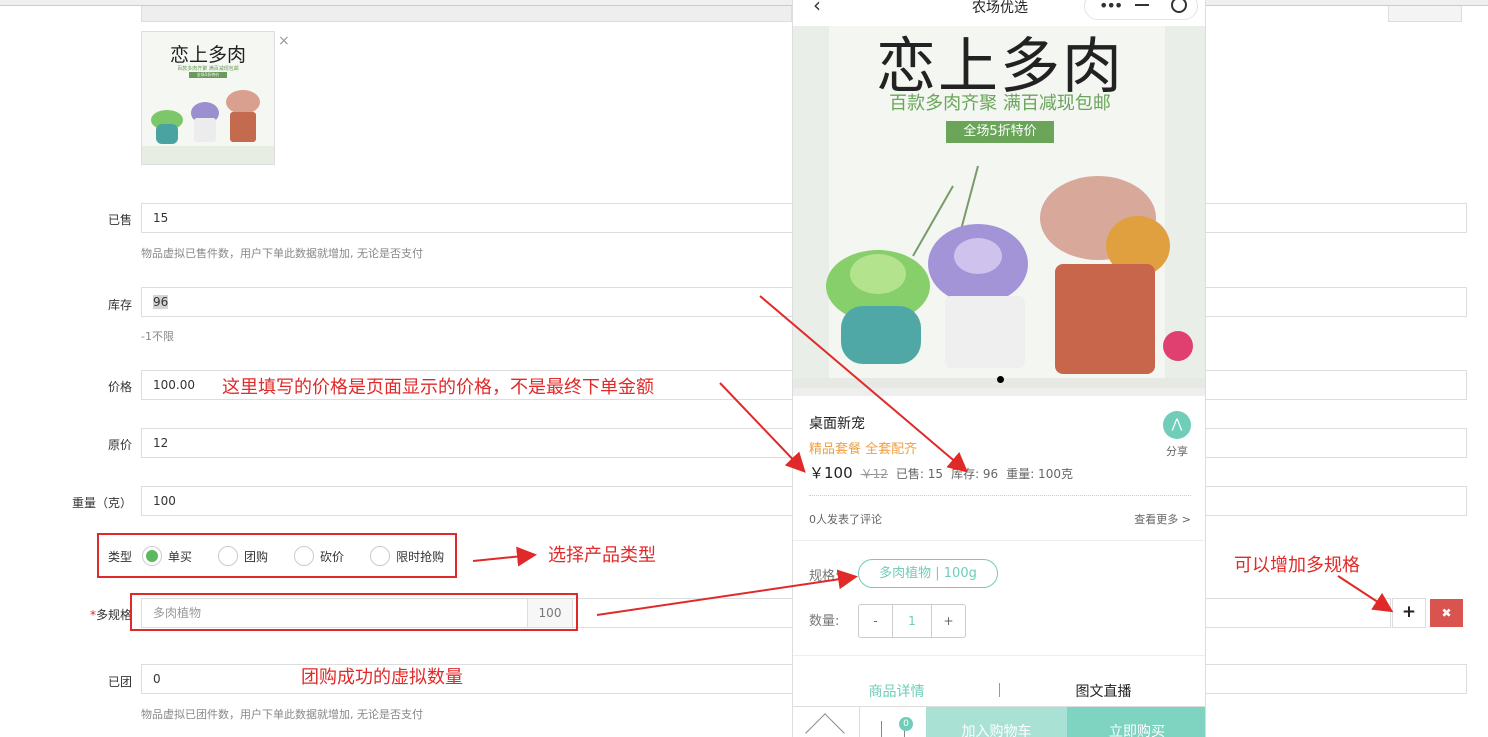  What do you see at coordinates (1365, 594) in the screenshot?
I see `arrow-to-add-spec` at bounding box center [1365, 594].